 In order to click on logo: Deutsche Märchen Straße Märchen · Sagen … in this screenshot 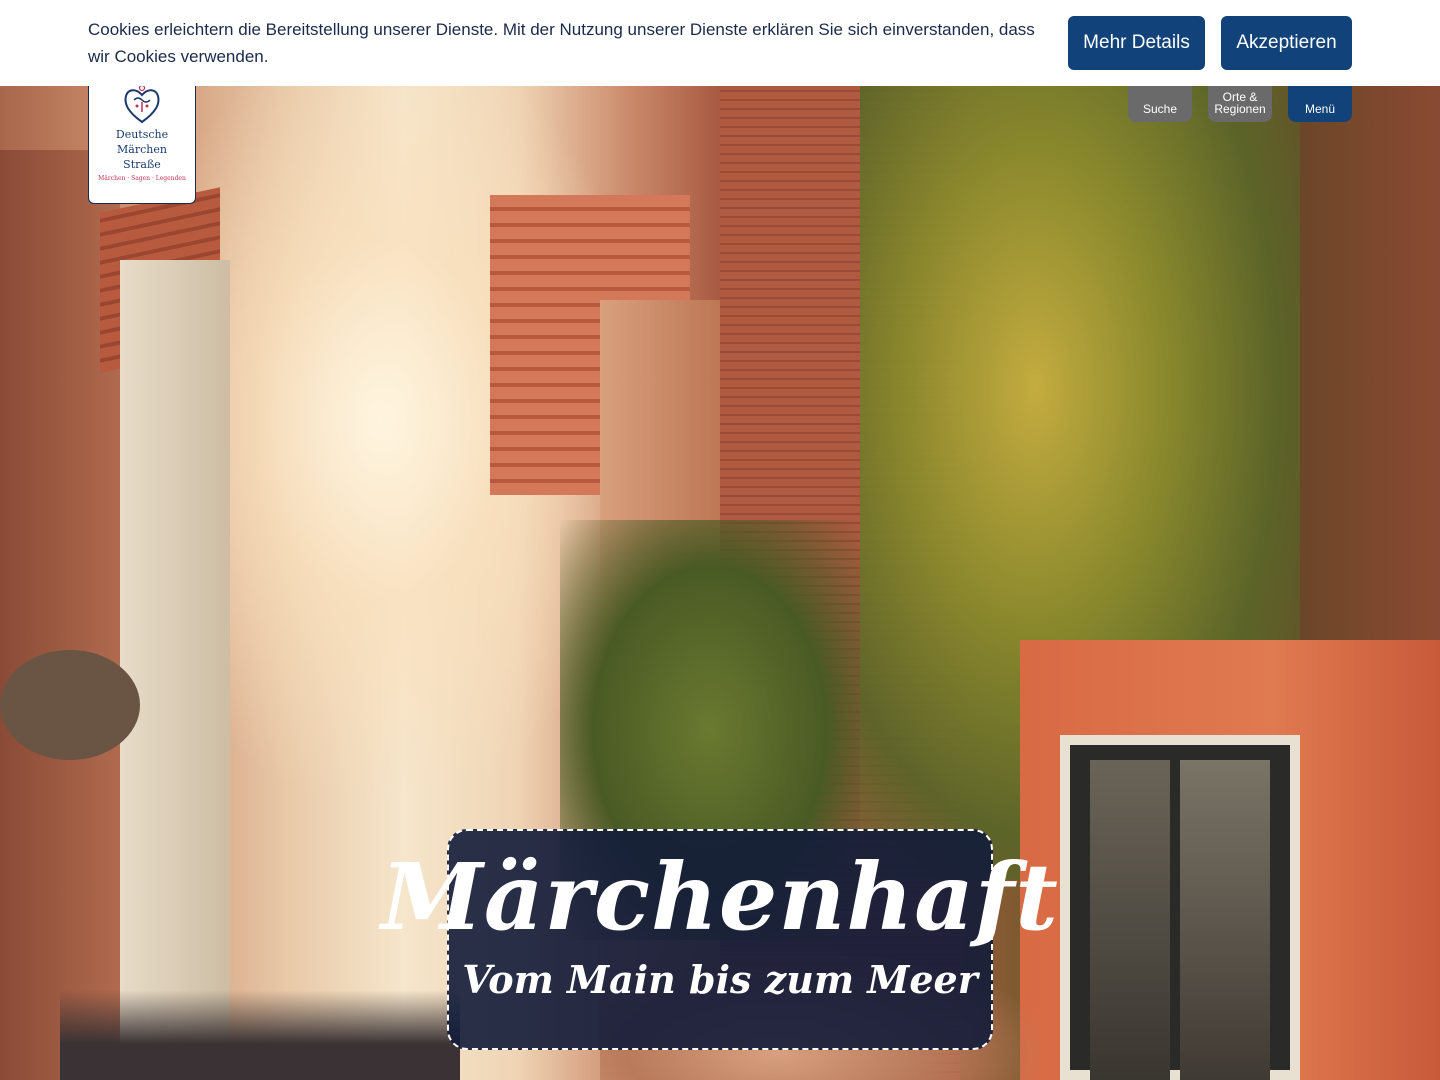, I will do `click(142, 141)`.